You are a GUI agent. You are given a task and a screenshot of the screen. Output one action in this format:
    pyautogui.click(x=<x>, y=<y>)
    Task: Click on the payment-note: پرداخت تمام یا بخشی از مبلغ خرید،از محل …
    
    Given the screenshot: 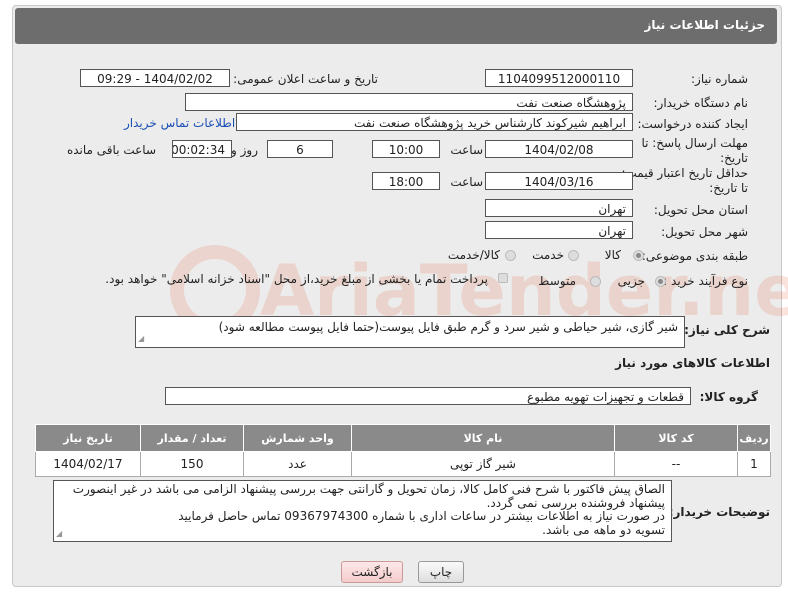 What is the action you would take?
    pyautogui.click(x=296, y=279)
    